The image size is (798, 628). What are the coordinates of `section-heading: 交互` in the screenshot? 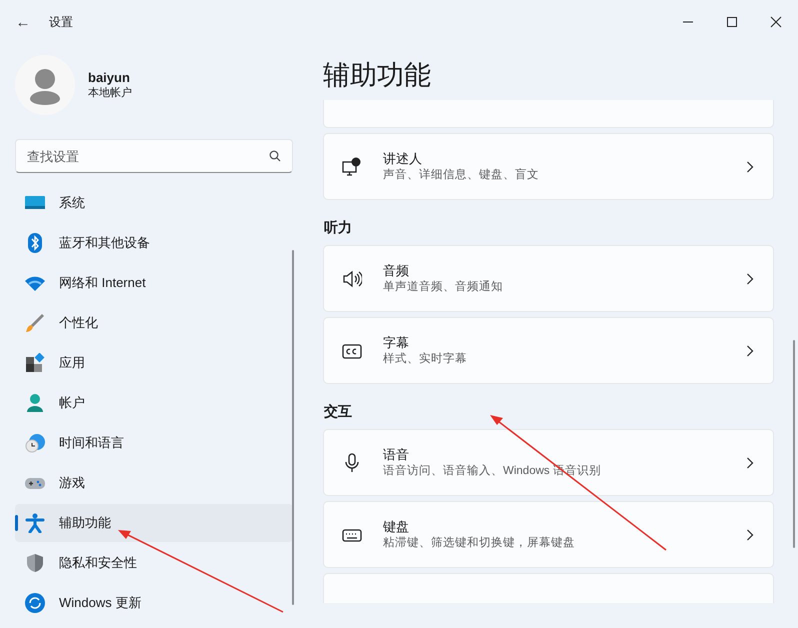 It's located at (338, 411).